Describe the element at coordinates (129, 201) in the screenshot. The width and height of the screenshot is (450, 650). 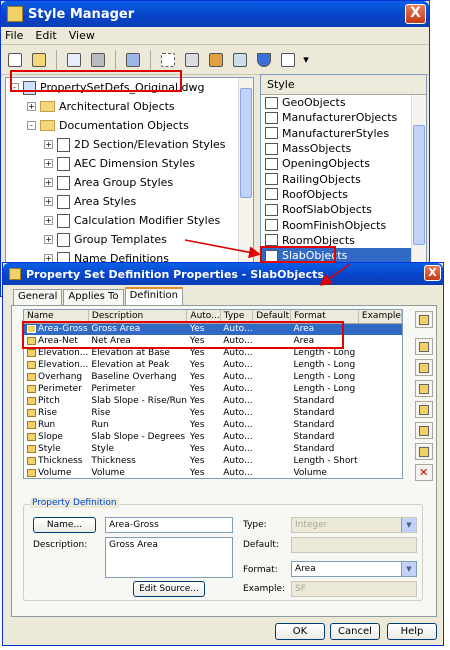
I see `tree-item: + Area Styles` at that location.